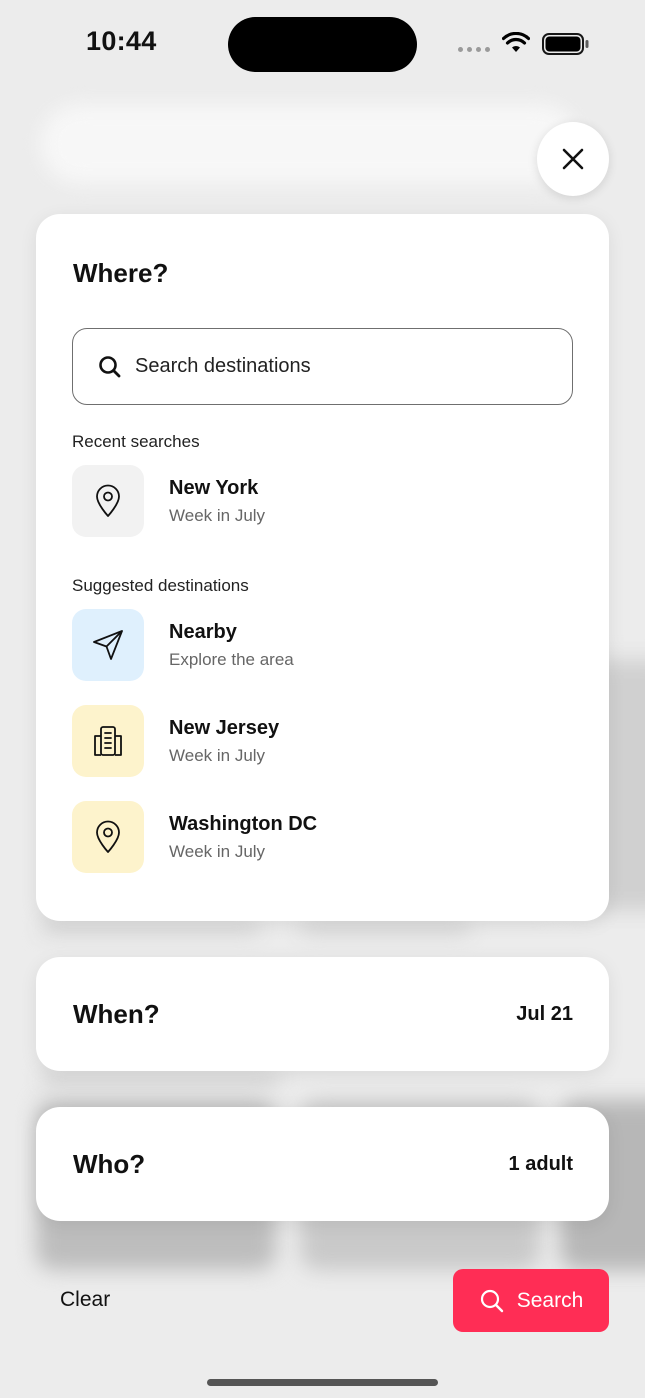 This screenshot has height=1398, width=645. What do you see at coordinates (224, 727) in the screenshot?
I see `destination-name: New Jersey` at bounding box center [224, 727].